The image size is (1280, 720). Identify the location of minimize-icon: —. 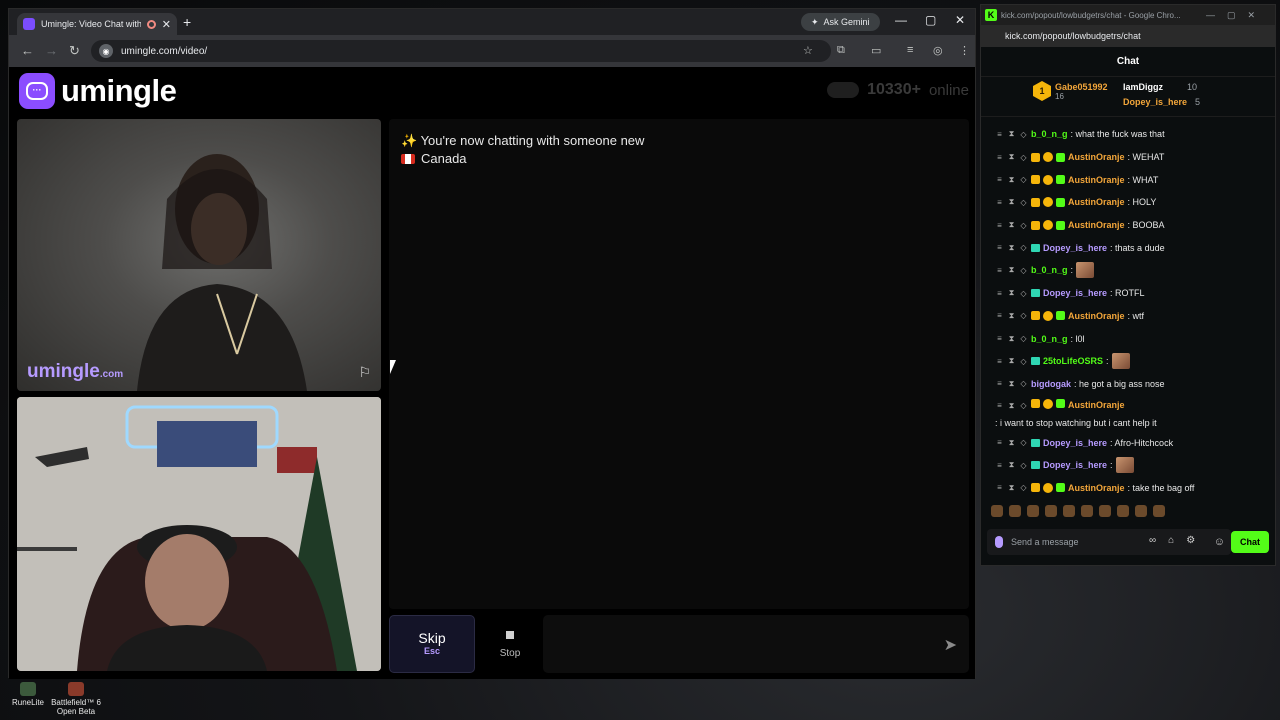
(901, 20).